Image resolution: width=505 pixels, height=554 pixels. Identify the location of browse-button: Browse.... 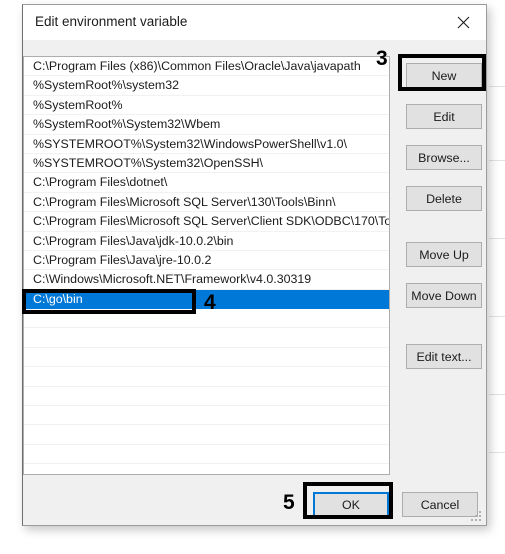
(444, 157).